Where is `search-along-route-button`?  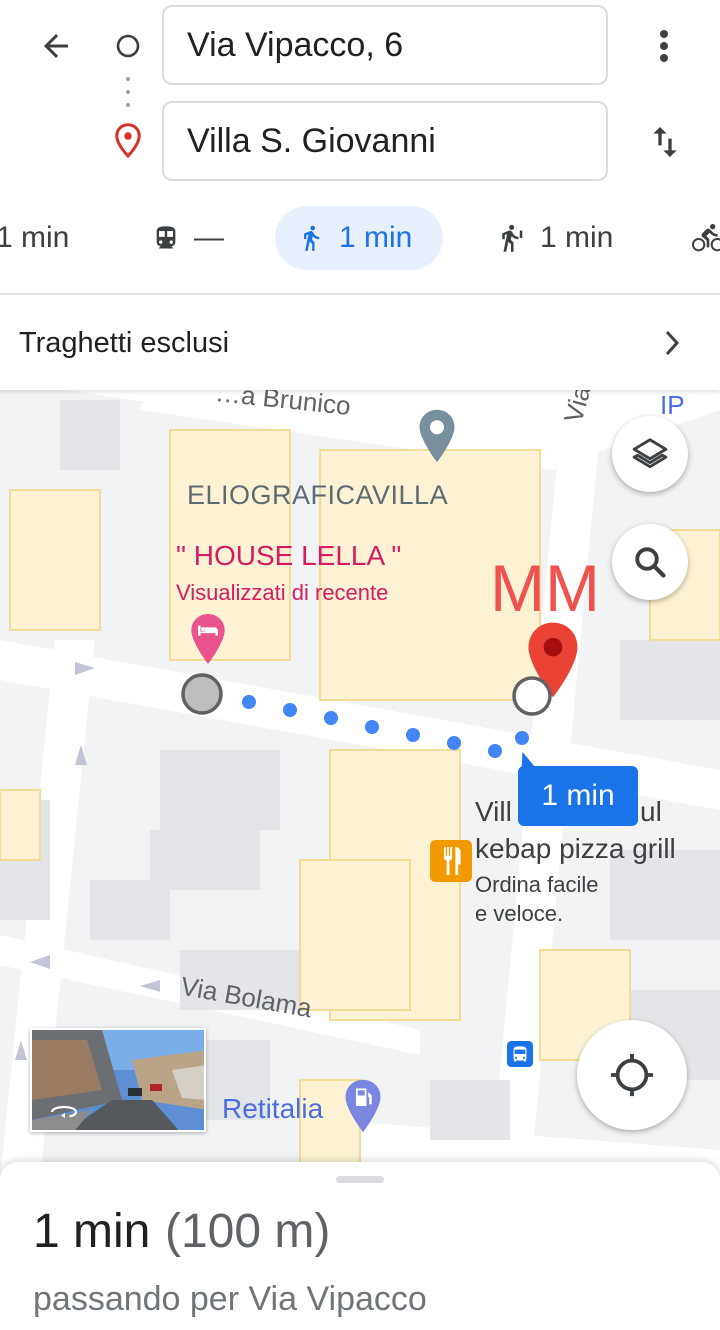
search-along-route-button is located at coordinates (650, 562).